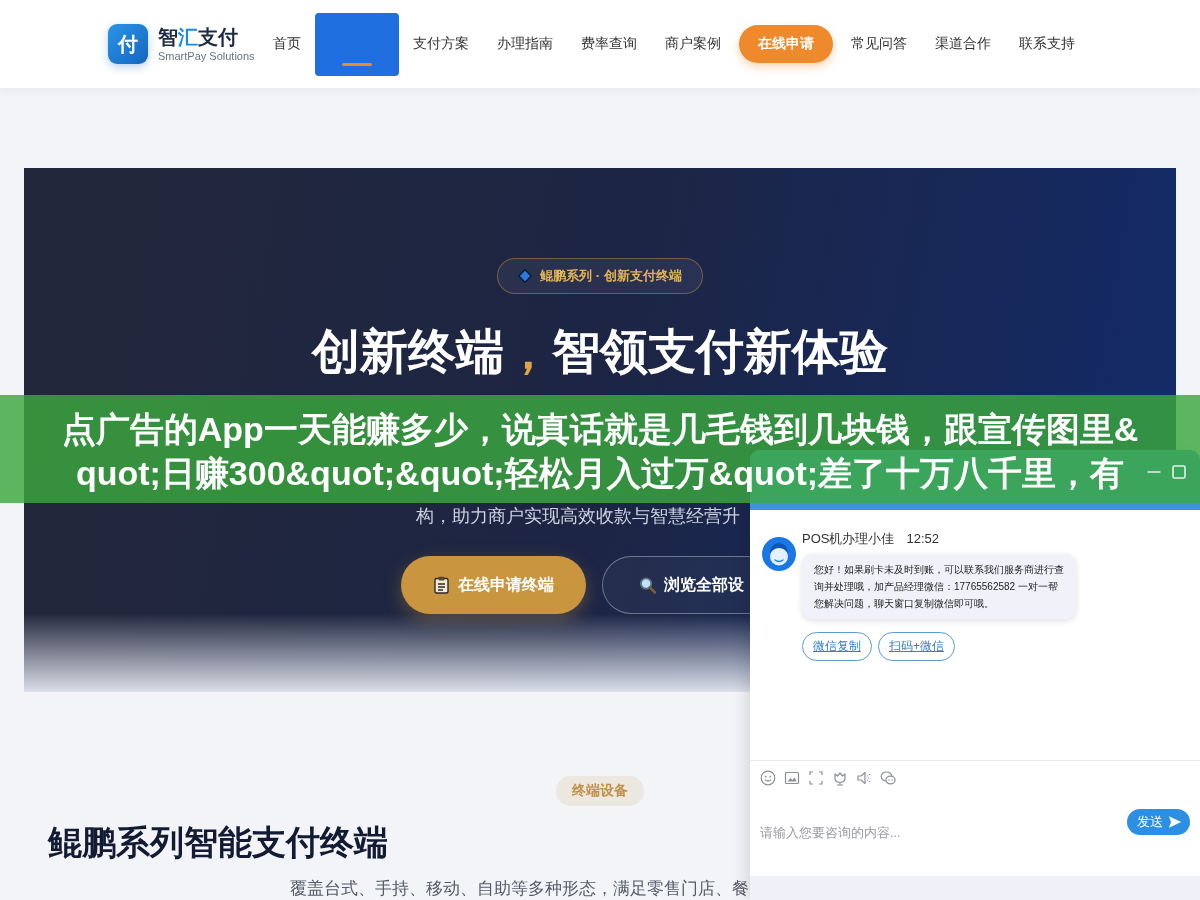 The width and height of the screenshot is (1200, 900). What do you see at coordinates (609, 44) in the screenshot?
I see `nav-tab: 费率查询` at bounding box center [609, 44].